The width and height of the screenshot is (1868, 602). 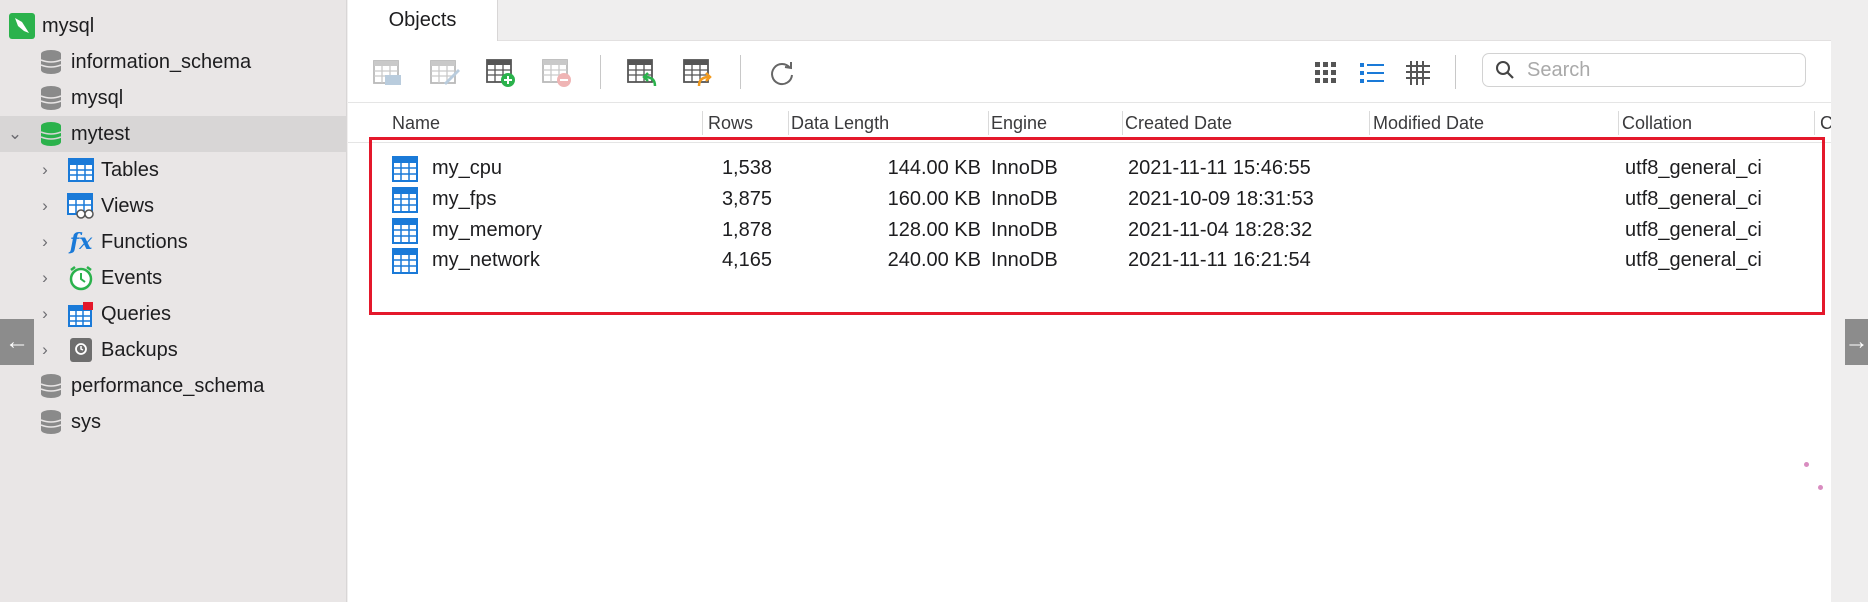 What do you see at coordinates (173, 278) in the screenshot?
I see `sidebar-item-events: › Events` at bounding box center [173, 278].